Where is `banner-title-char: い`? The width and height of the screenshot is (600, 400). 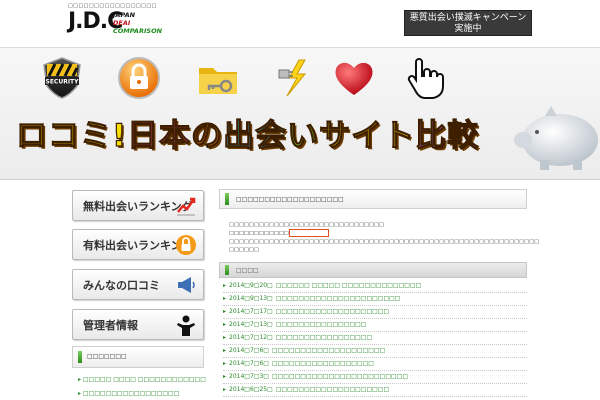
banner-title-char: い is located at coordinates (303, 135).